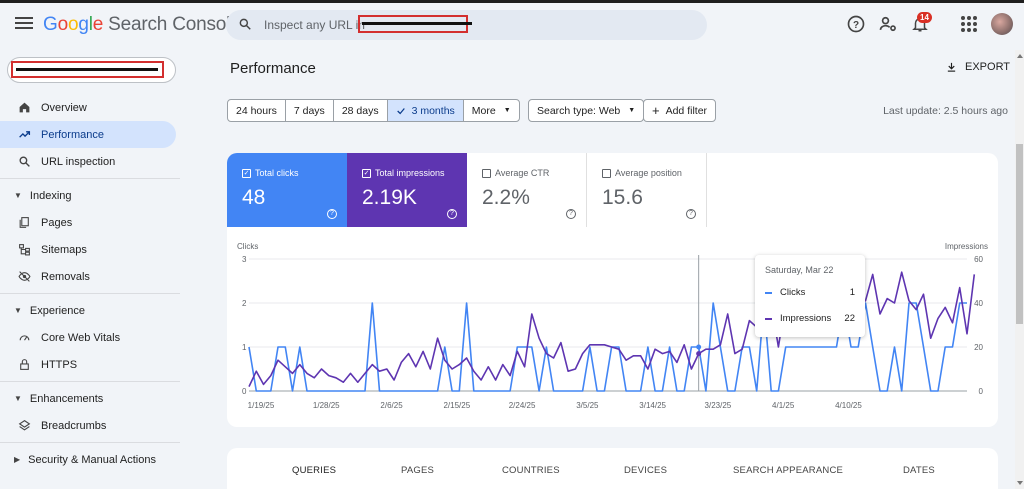 This screenshot has height=489, width=1024. What do you see at coordinates (1020, 483) in the screenshot?
I see `scroll-down-arrow` at bounding box center [1020, 483].